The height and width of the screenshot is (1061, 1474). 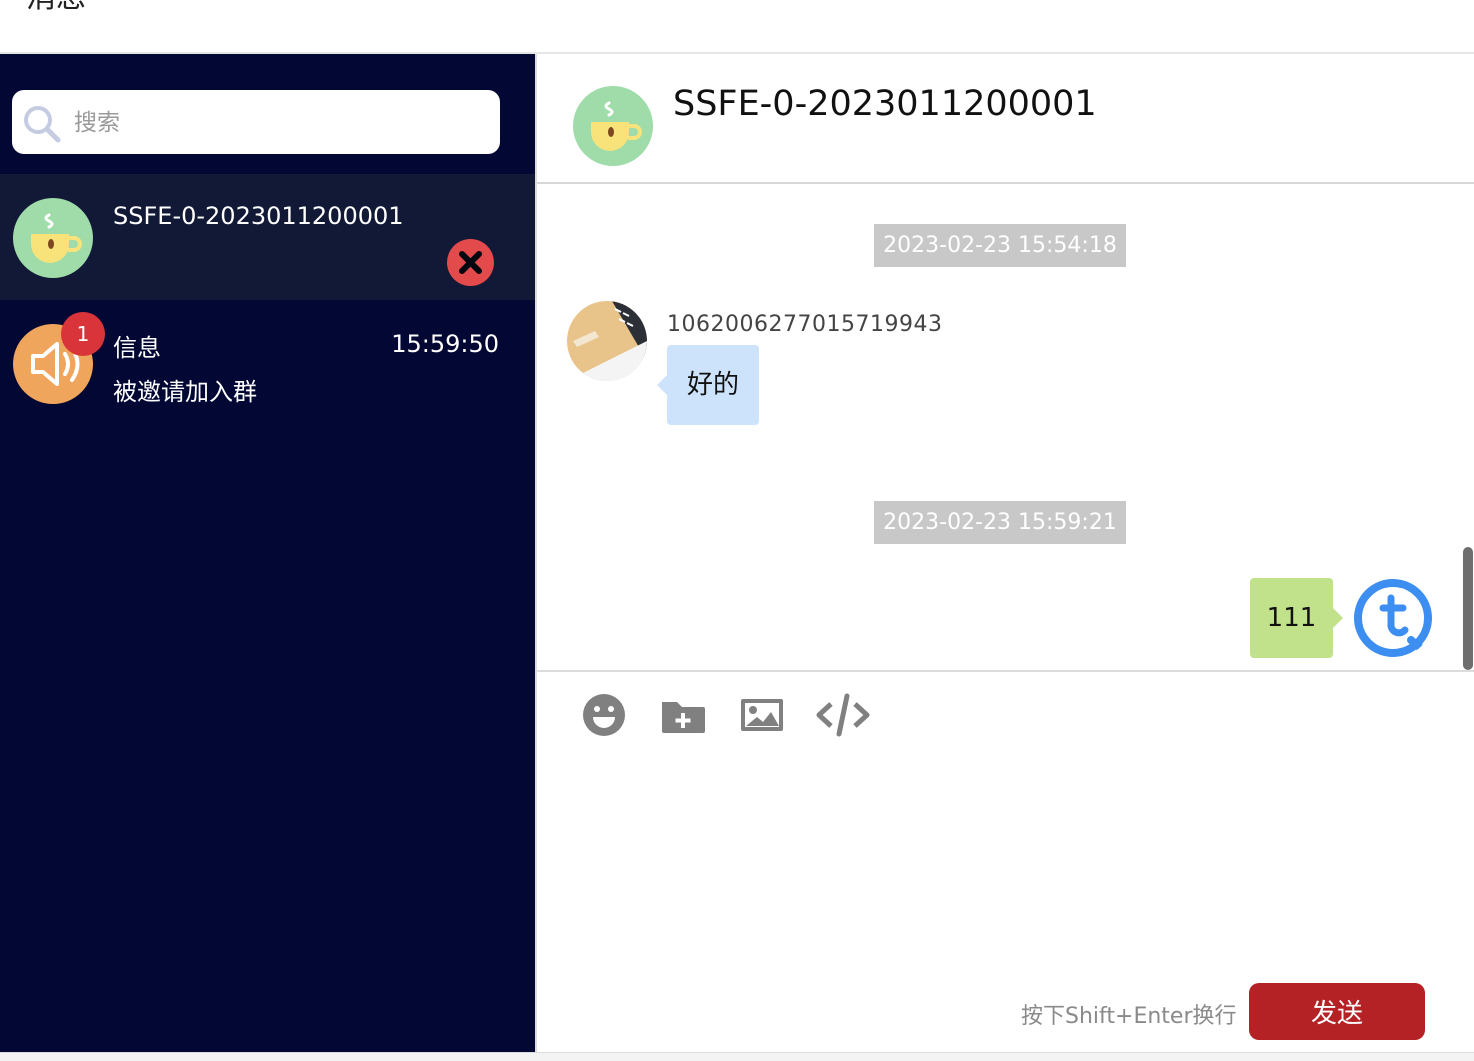 I want to click on search-box, so click(x=256, y=122).